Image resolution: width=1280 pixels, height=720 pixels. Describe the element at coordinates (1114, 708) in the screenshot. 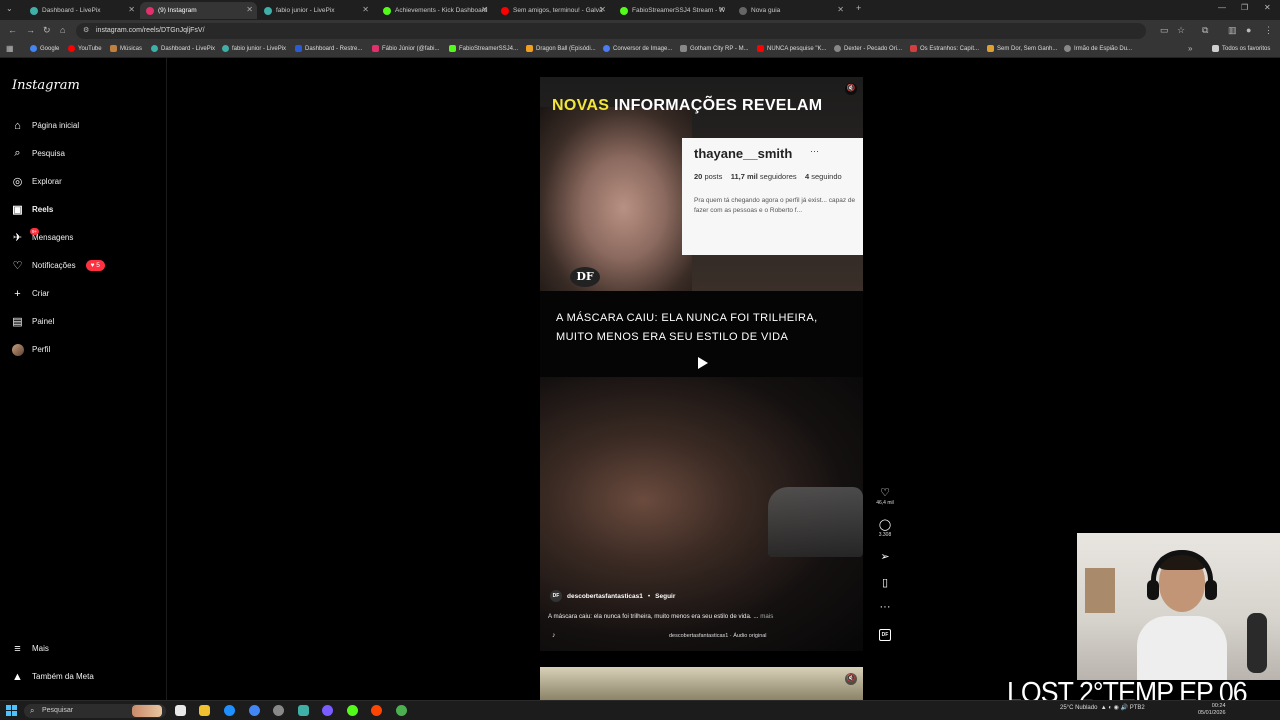

I see `tray-icons: ▲ ◐ ◉ 🔊` at that location.